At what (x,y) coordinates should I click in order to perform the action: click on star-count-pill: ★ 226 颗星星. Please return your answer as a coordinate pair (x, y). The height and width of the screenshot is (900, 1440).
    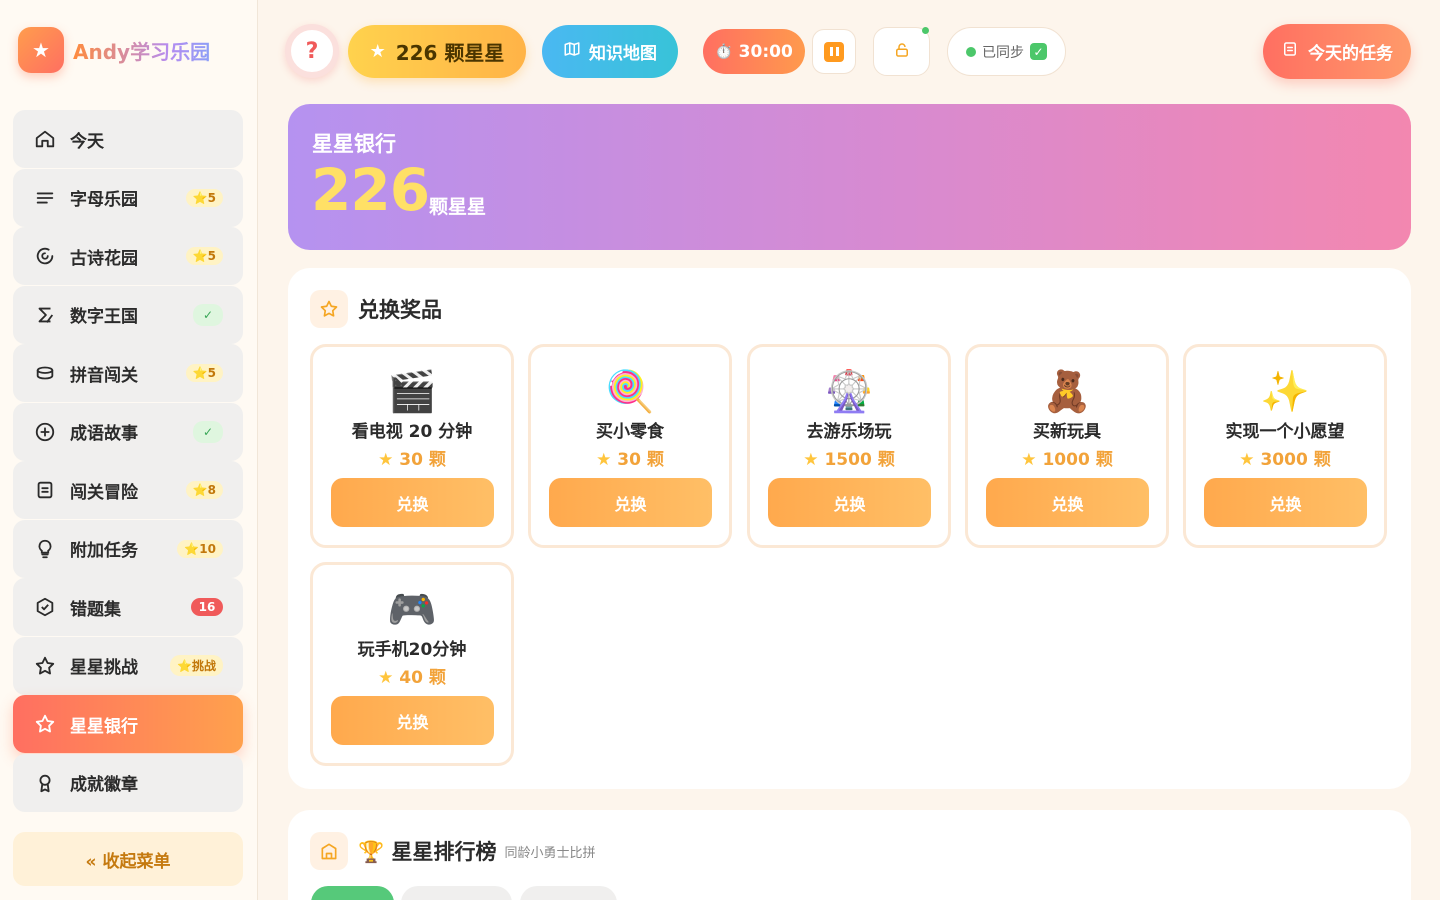
    Looking at the image, I should click on (437, 51).